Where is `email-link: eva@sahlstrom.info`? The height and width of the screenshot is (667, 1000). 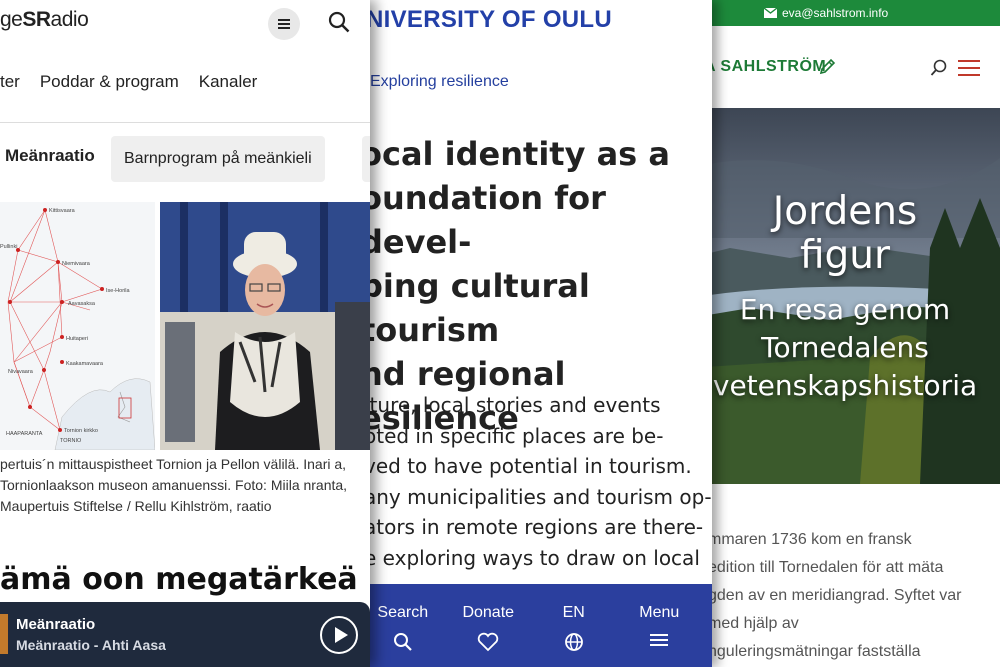 email-link: eva@sahlstrom.info is located at coordinates (835, 13).